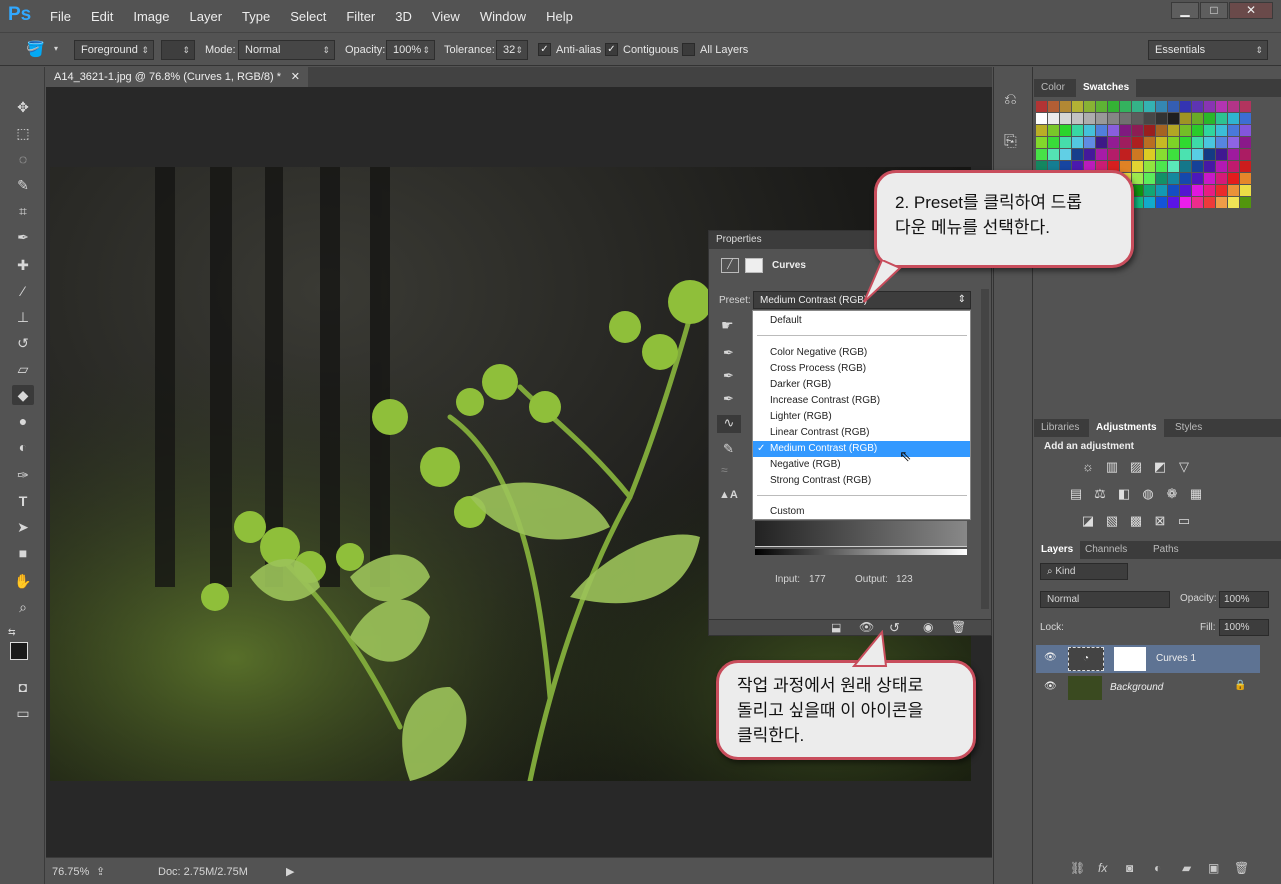  I want to click on menu-select: Select, so click(308, 16).